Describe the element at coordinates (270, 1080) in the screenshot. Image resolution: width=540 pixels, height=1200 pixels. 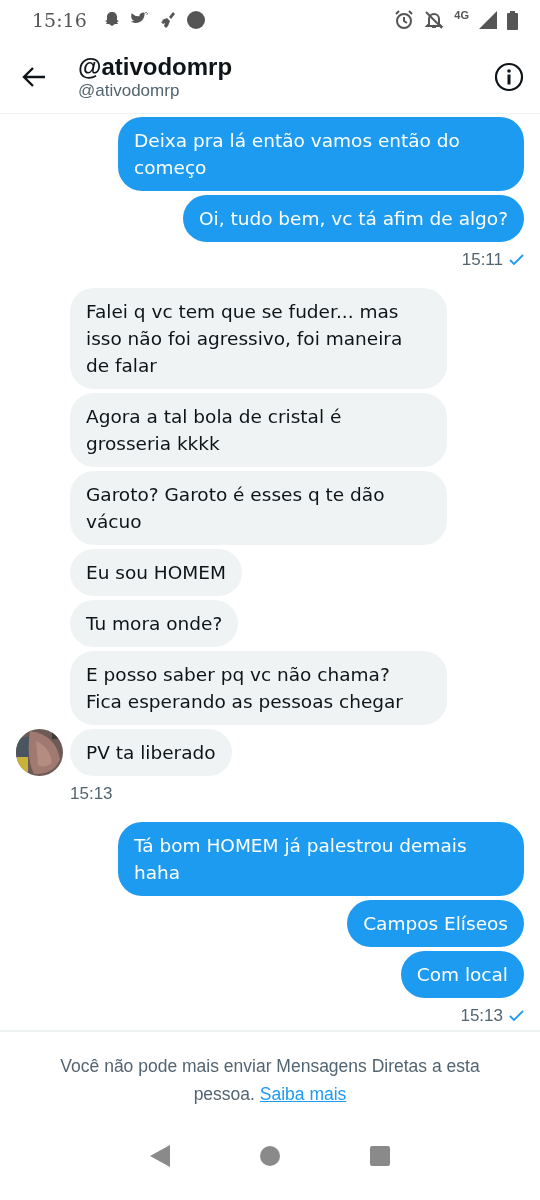
I see `blocked-notice: Você não pode mais enviar Mensagens Diretas a esta pessoa. Saiba mais` at that location.